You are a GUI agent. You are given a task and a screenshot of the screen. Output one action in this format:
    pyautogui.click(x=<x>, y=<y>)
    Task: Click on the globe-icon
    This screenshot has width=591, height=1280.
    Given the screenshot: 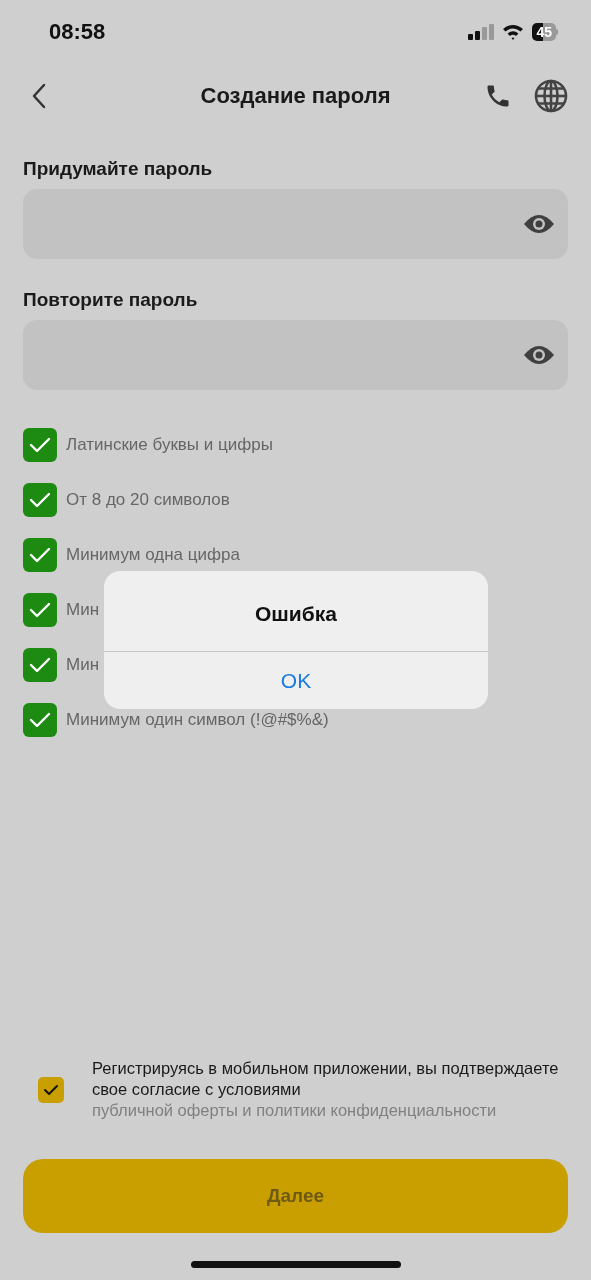 What is the action you would take?
    pyautogui.click(x=551, y=96)
    